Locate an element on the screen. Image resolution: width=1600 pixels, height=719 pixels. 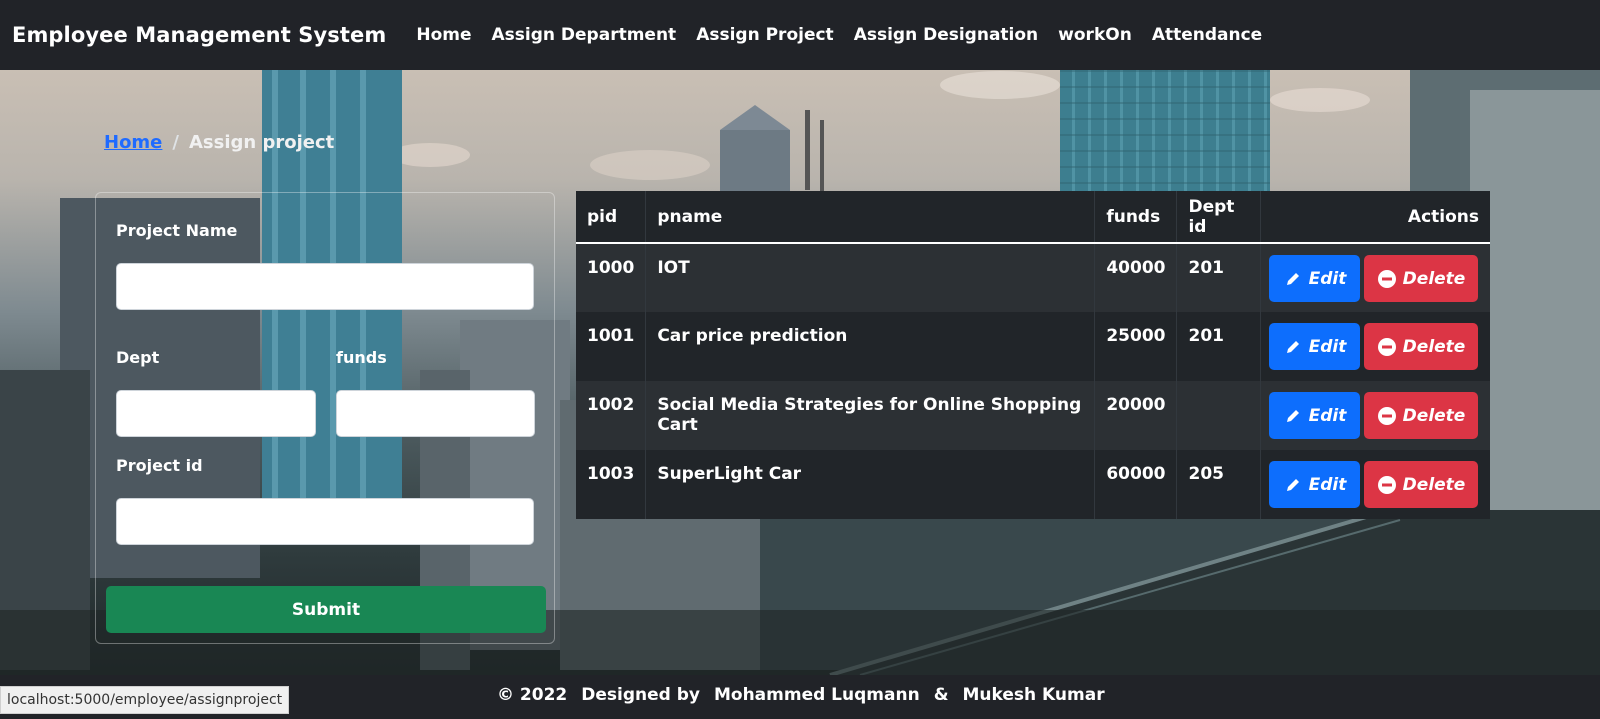
table-header-row: pid pname funds Dept id Actions is located at coordinates (1033, 217).